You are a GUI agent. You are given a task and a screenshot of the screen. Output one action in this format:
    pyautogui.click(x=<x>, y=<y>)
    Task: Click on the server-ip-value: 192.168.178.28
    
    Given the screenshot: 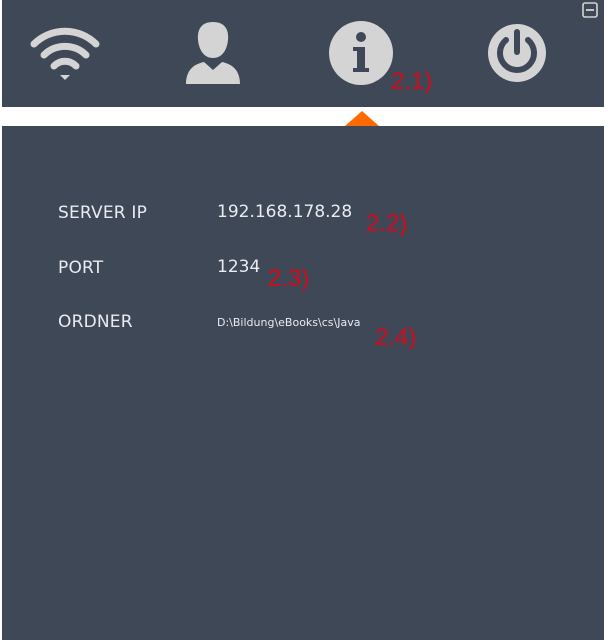 What is the action you would take?
    pyautogui.click(x=285, y=212)
    